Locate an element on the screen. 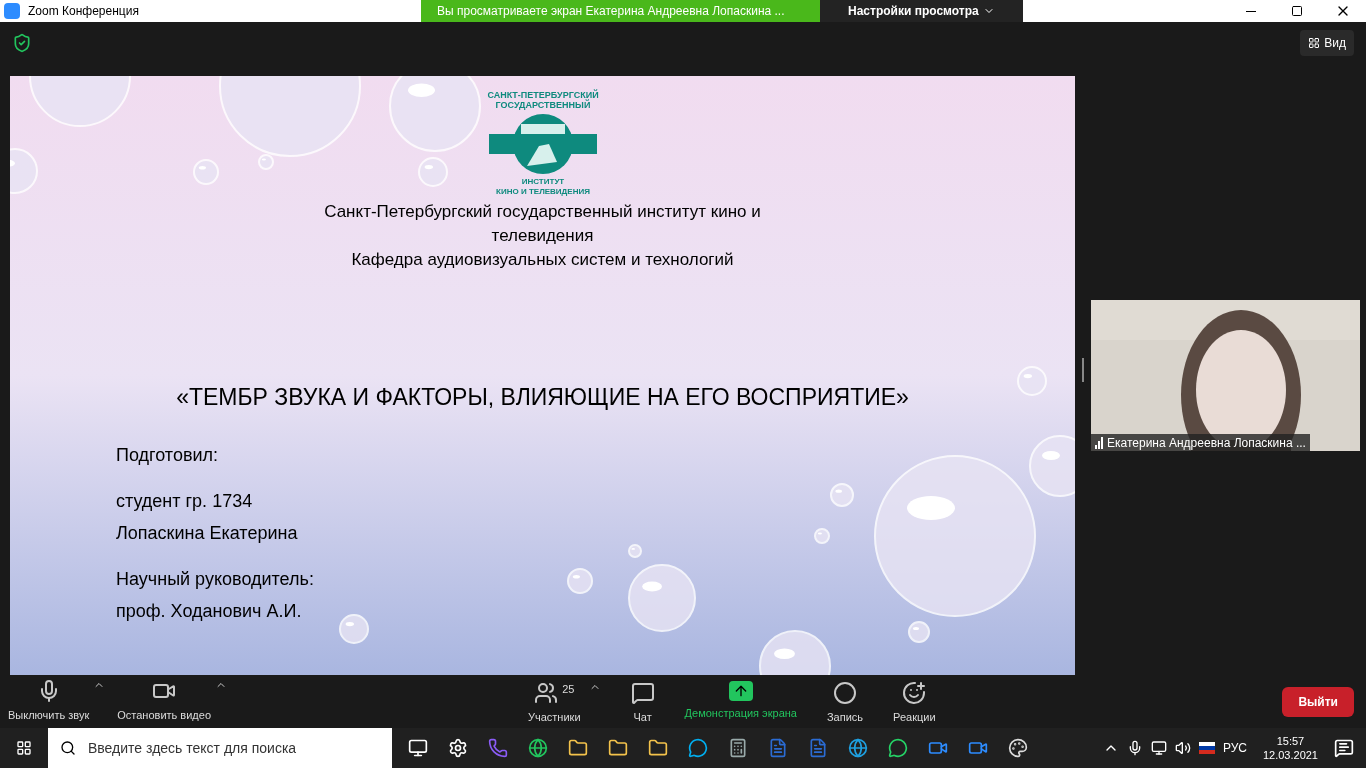 The image size is (1366, 768). view-button: Вид is located at coordinates (1327, 43).